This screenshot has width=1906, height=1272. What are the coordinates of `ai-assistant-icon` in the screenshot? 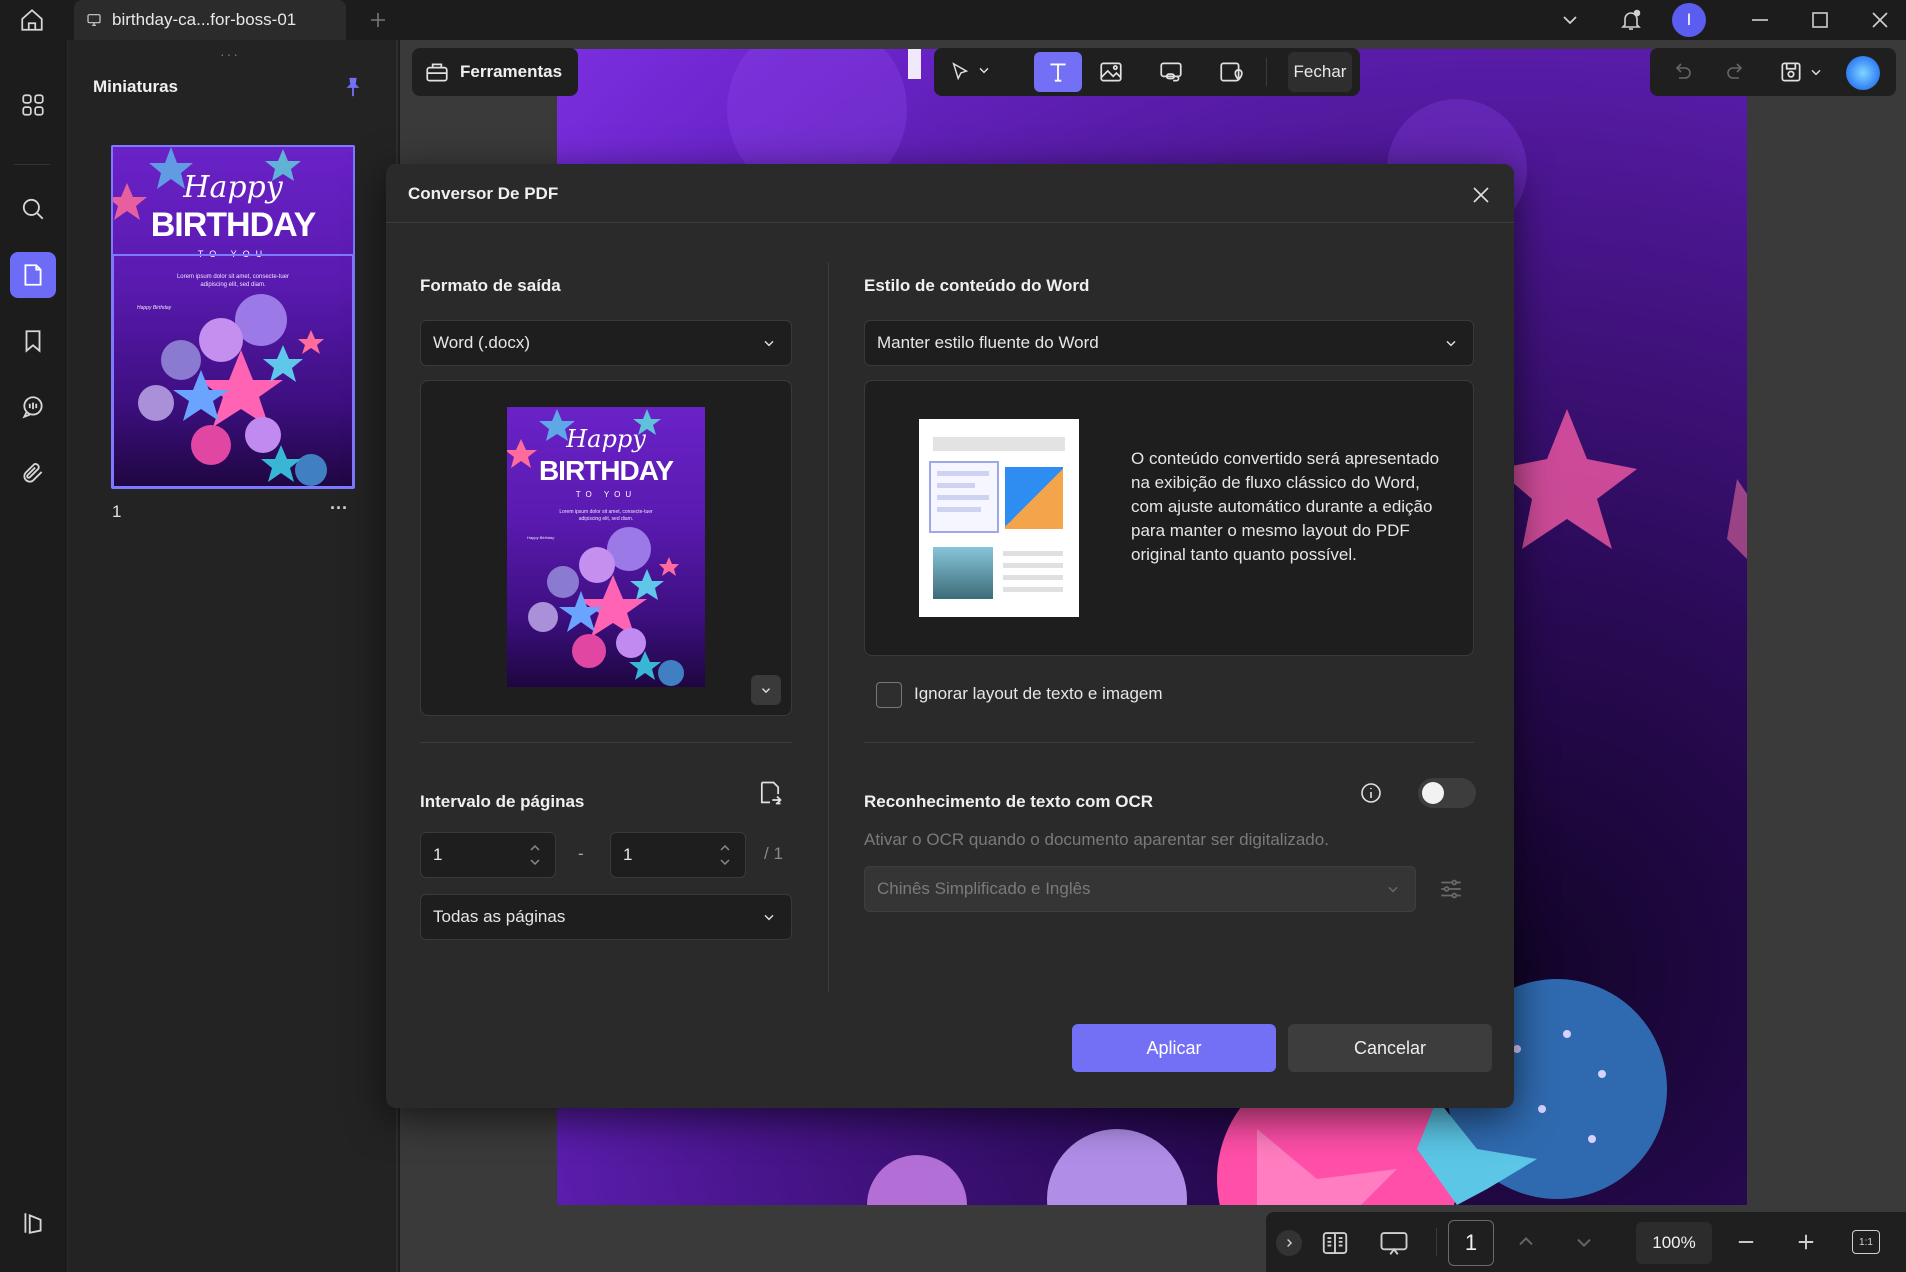 It's located at (1863, 73).